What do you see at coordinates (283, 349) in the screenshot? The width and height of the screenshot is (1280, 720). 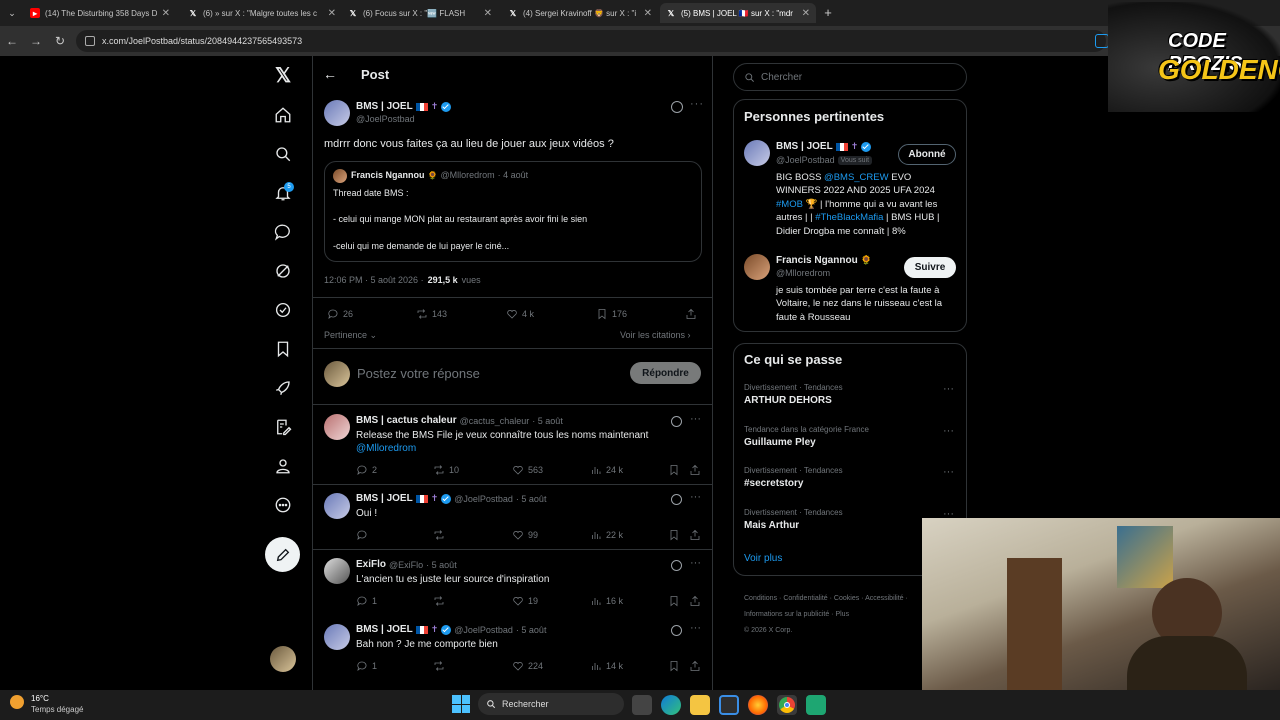 I see `bookmarks-icon` at bounding box center [283, 349].